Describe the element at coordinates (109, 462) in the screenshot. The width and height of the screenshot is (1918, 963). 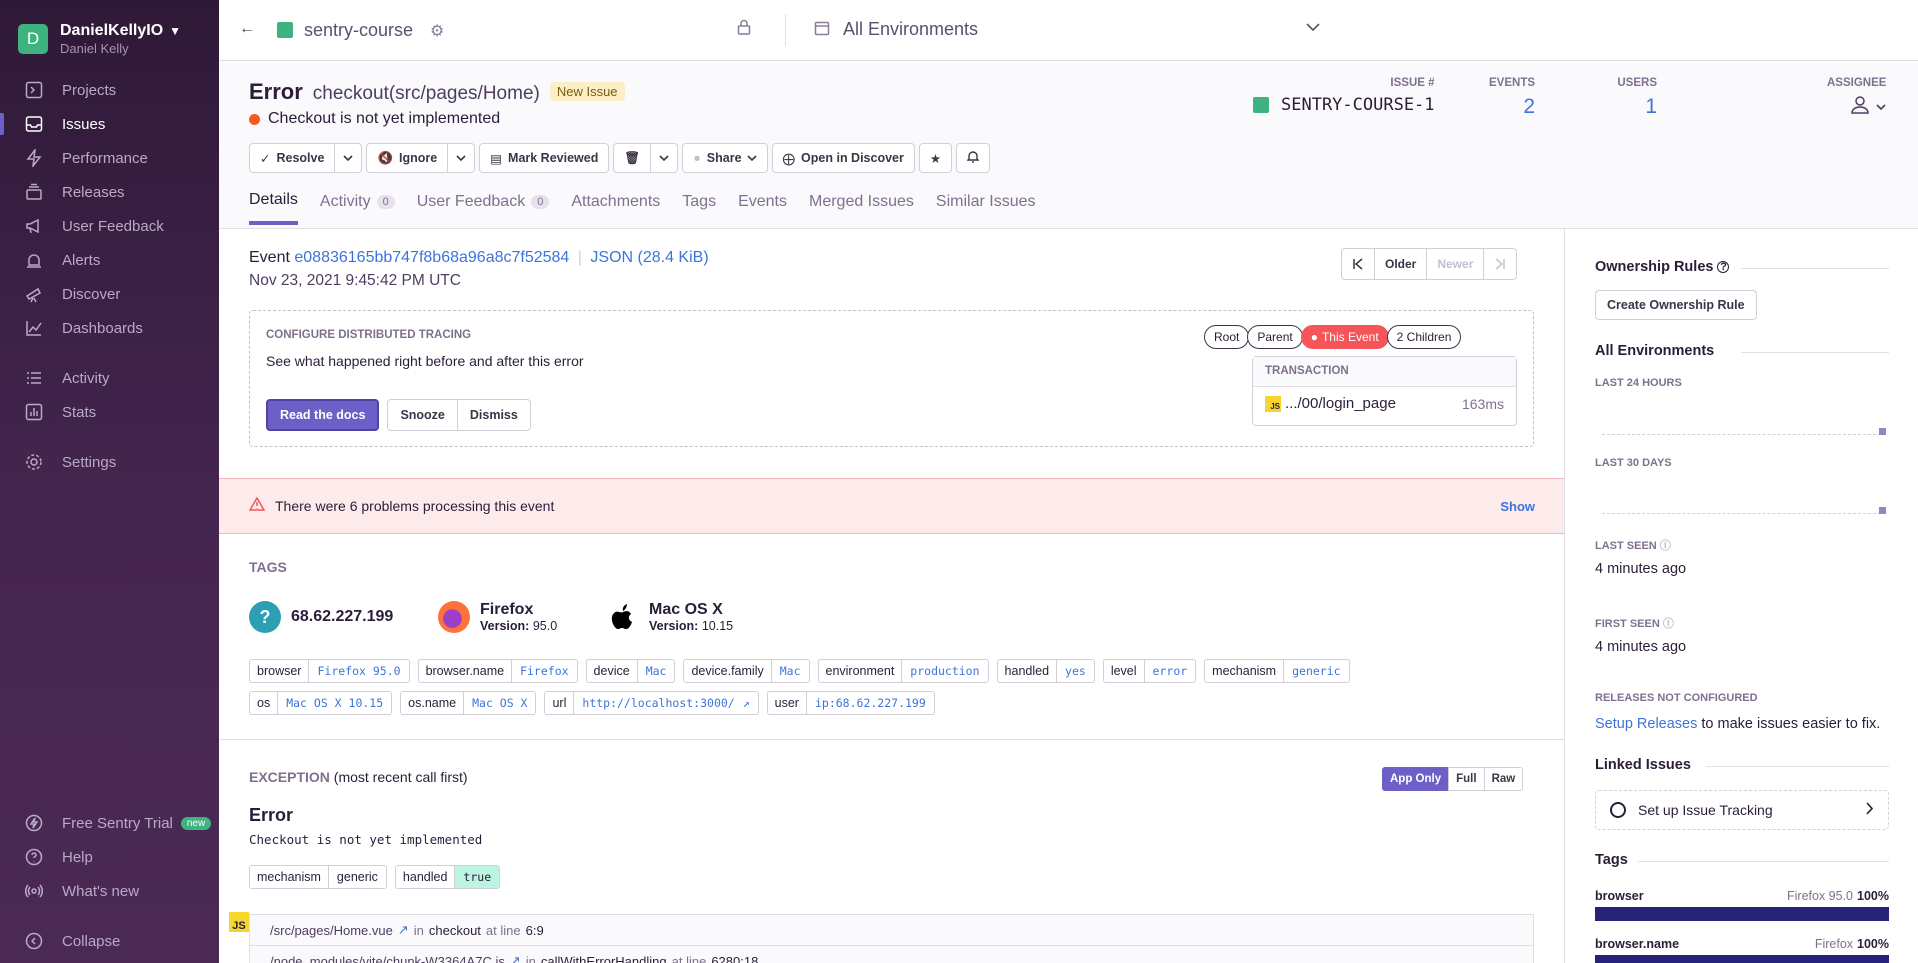
I see `sidebar-item-settings: Settings` at that location.